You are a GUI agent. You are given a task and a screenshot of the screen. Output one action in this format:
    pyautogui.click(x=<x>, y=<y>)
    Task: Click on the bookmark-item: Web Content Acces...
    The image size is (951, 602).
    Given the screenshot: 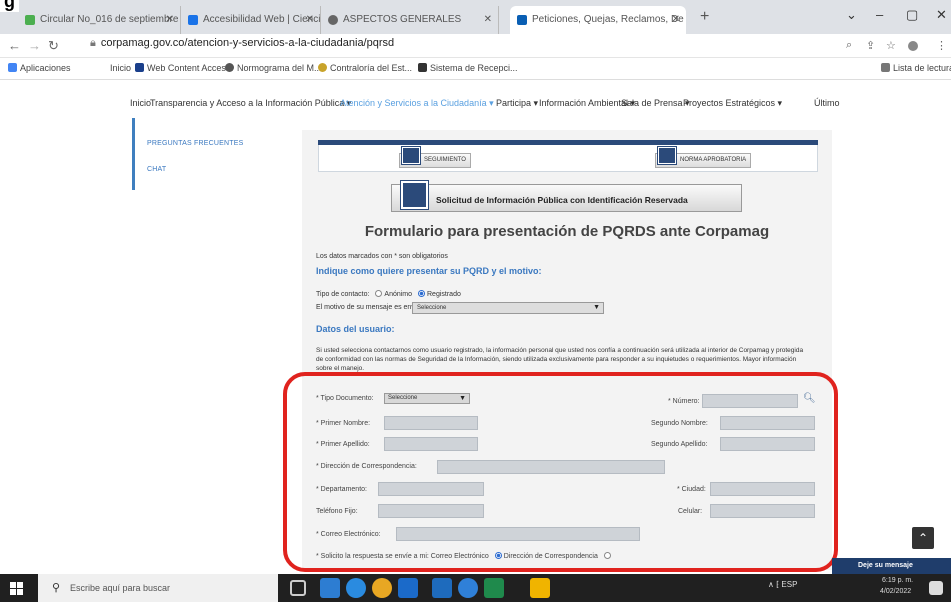 What is the action you would take?
    pyautogui.click(x=184, y=68)
    